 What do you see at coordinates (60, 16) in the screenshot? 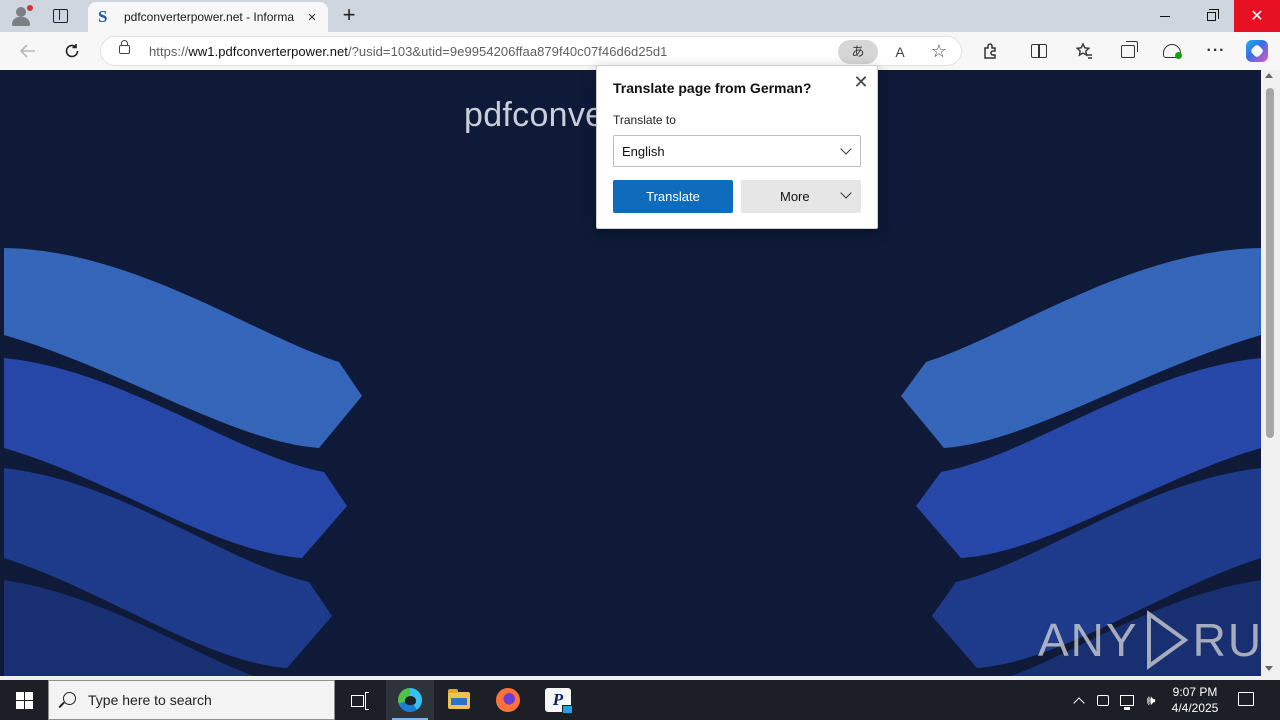
I see `tab-actions-icon` at bounding box center [60, 16].